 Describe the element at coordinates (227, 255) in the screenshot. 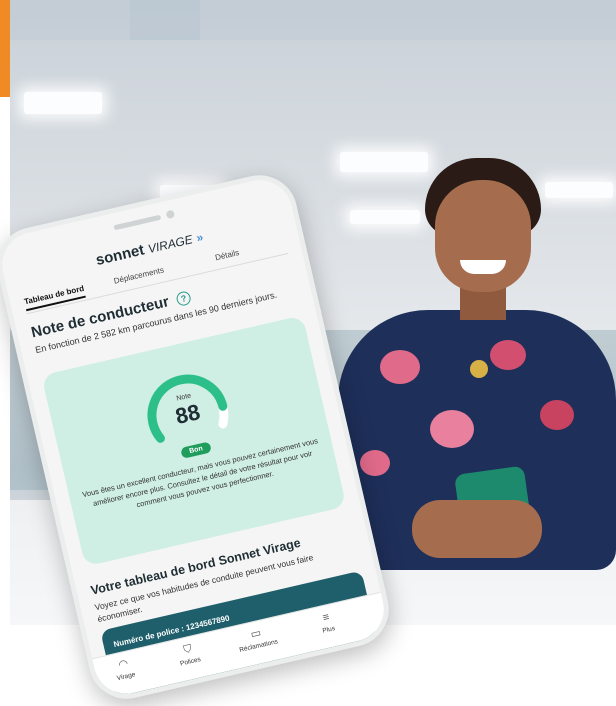

I see `tab-details: Détails` at that location.